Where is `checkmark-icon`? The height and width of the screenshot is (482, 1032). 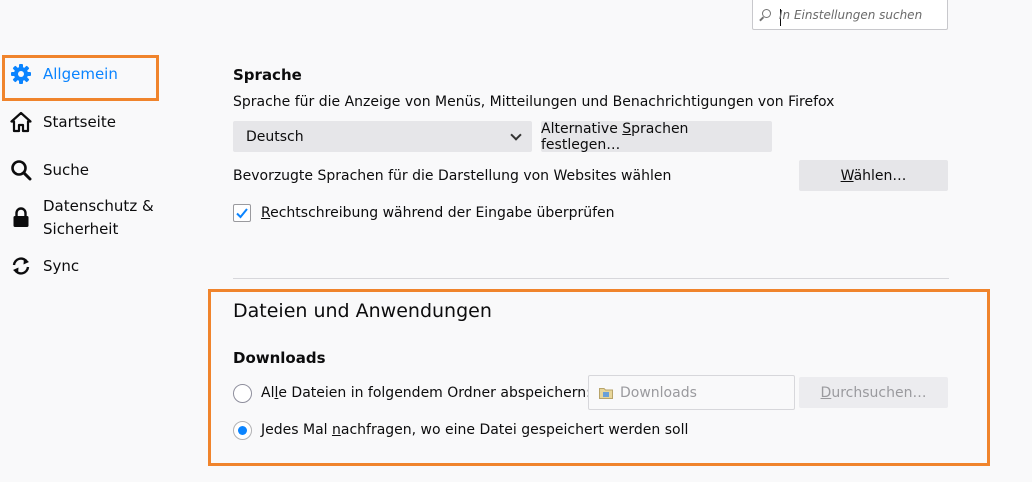 checkmark-icon is located at coordinates (242, 213).